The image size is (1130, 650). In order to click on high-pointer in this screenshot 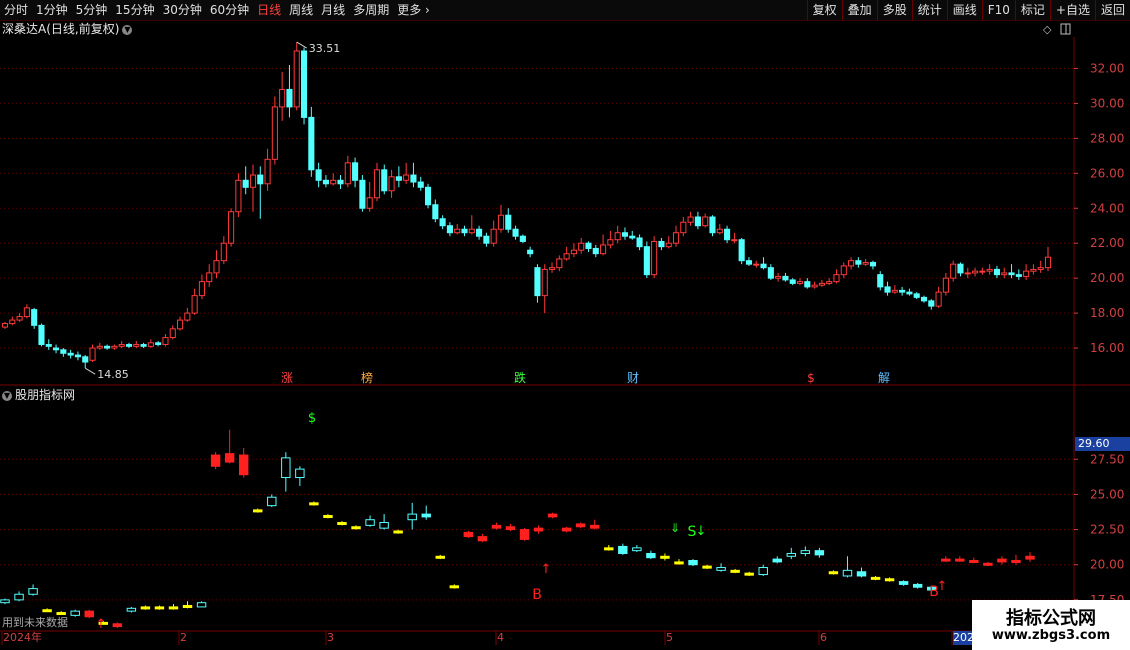, I will do `click(302, 45)`.